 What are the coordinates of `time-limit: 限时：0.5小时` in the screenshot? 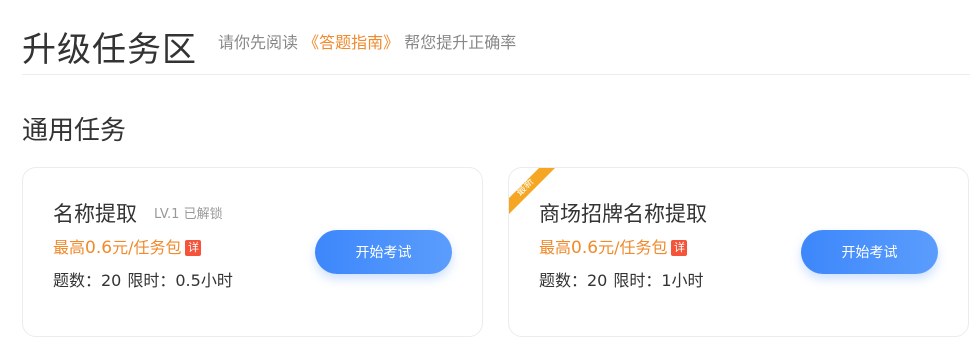 It's located at (180, 280).